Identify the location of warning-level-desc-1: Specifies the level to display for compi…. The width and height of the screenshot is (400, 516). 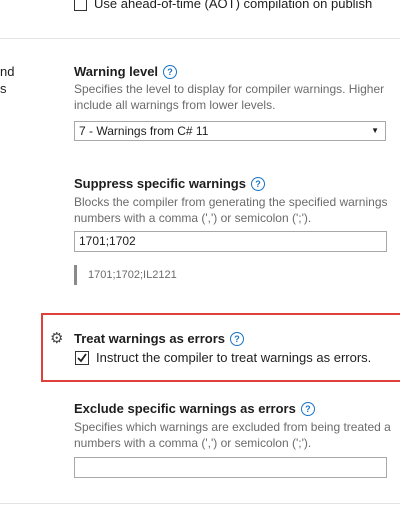
(229, 89).